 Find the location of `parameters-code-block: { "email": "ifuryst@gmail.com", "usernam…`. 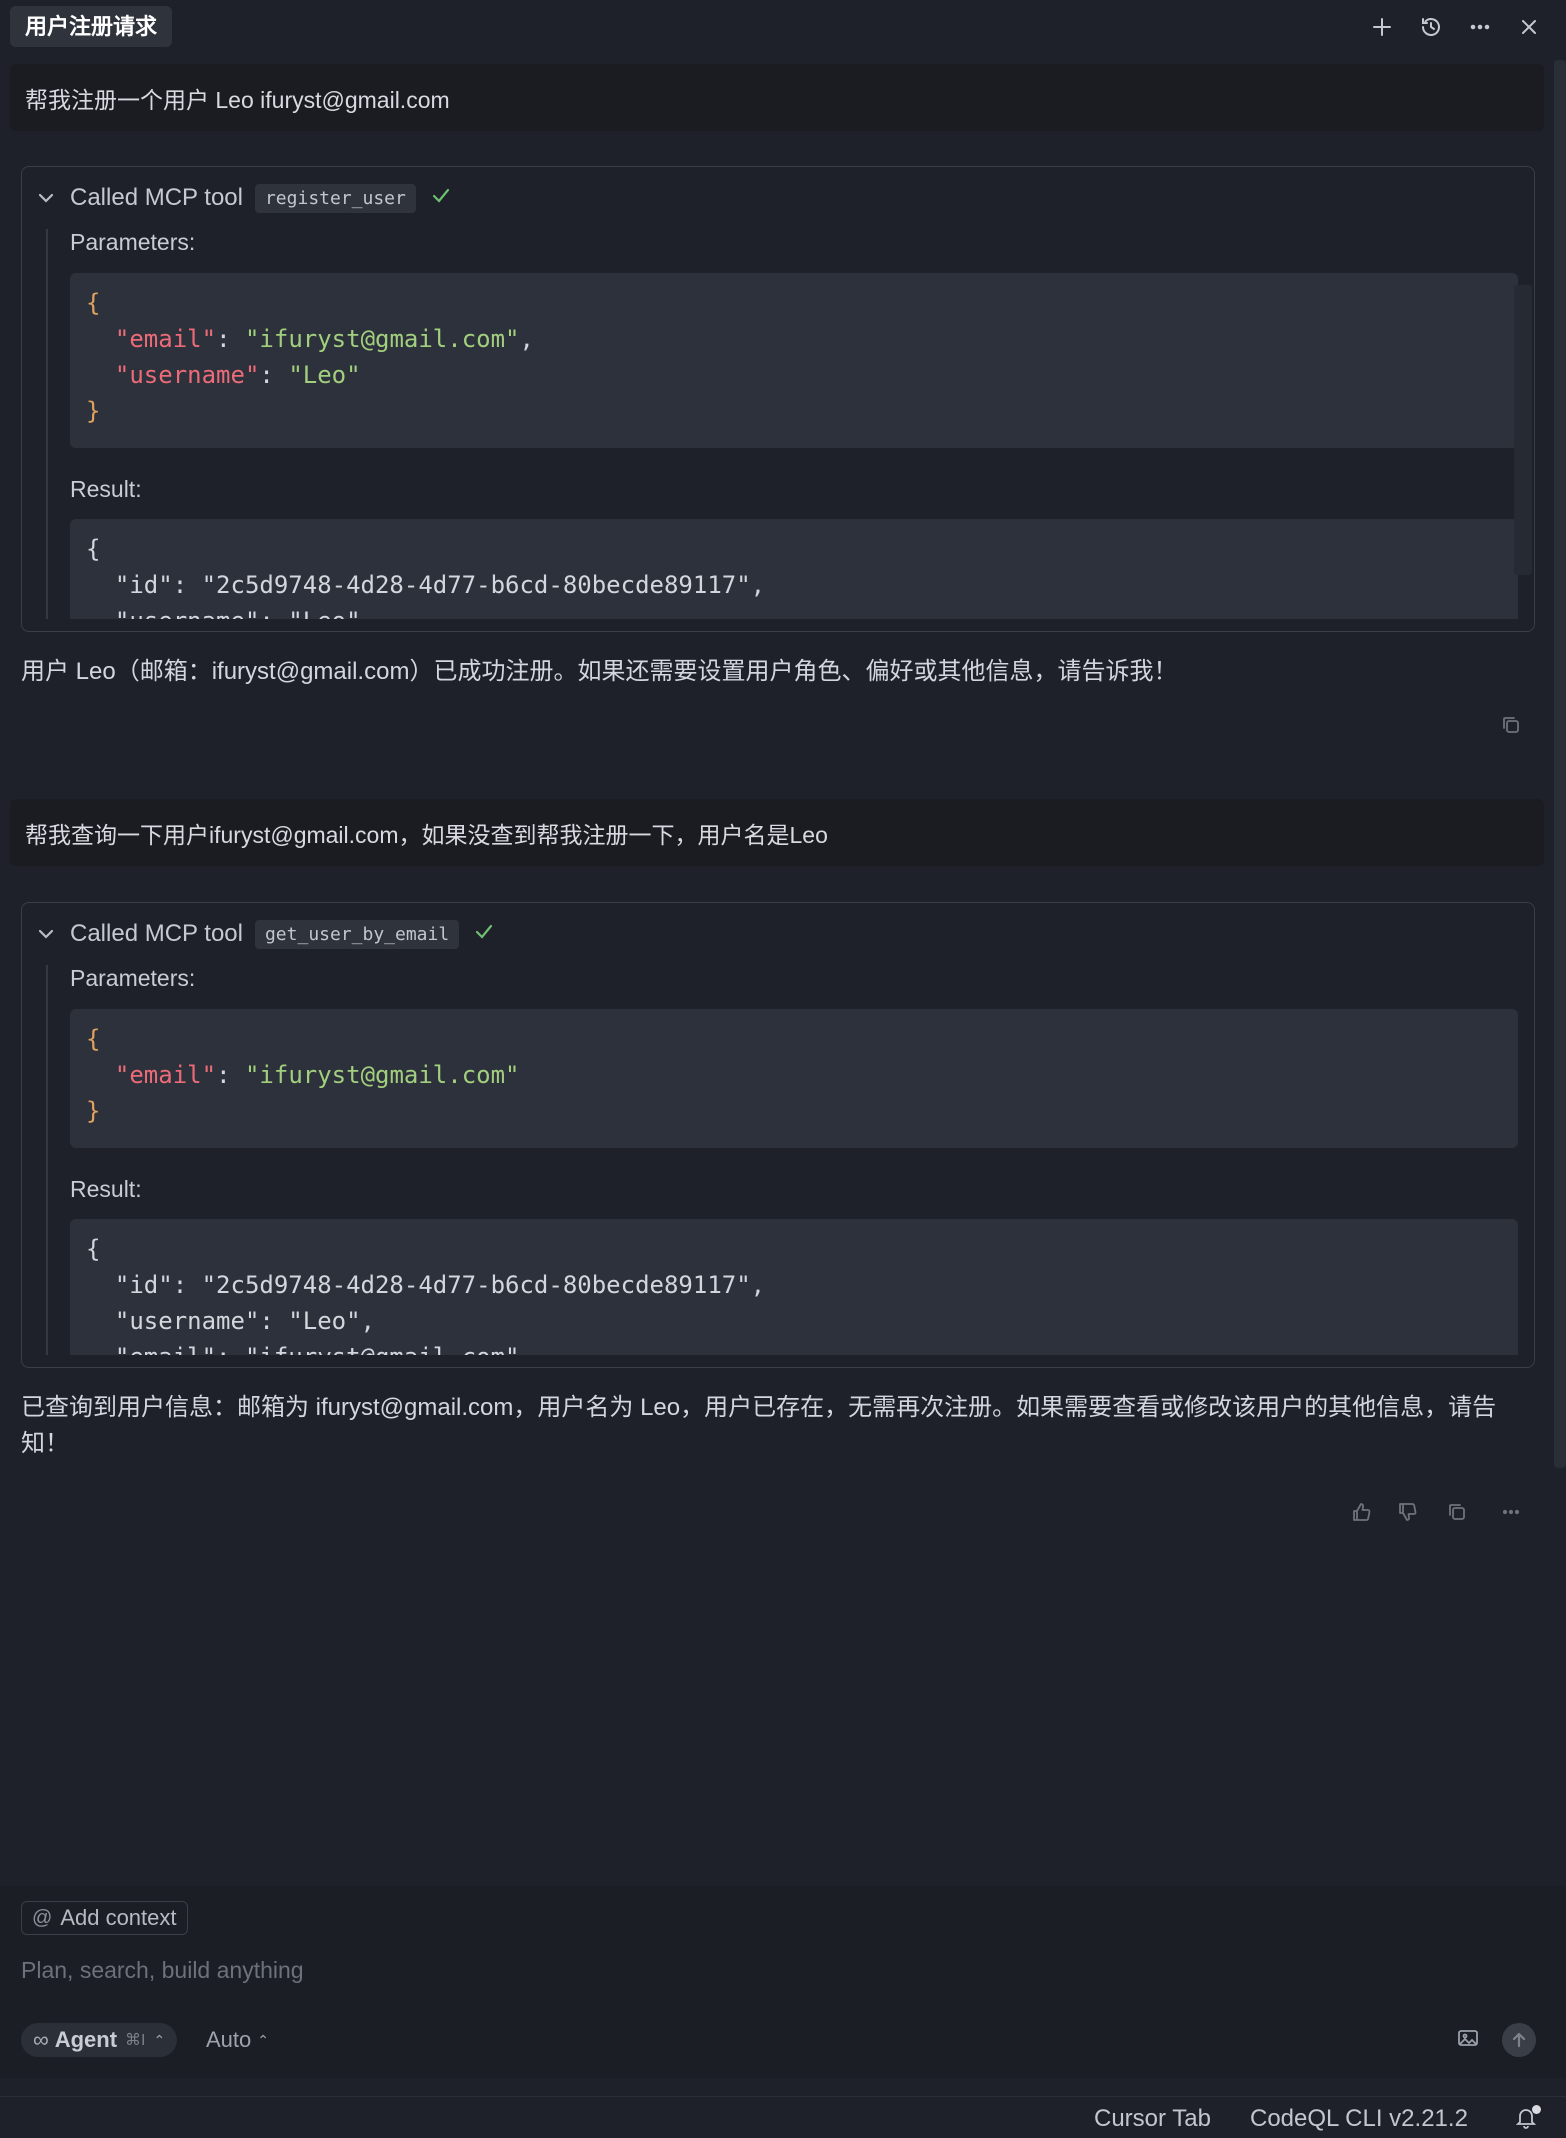

parameters-code-block: { "email": "ifuryst@gmail.com", "usernam… is located at coordinates (794, 360).